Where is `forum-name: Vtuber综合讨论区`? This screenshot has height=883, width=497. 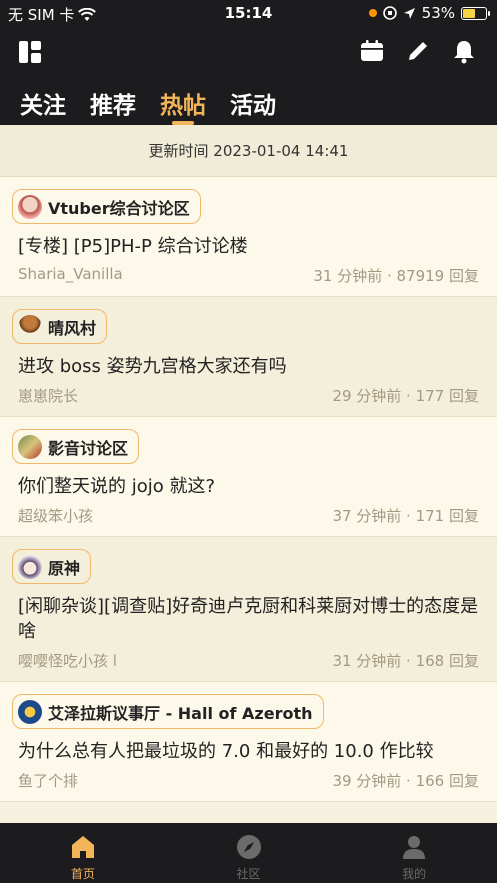
forum-name: Vtuber综合讨论区 is located at coordinates (119, 208).